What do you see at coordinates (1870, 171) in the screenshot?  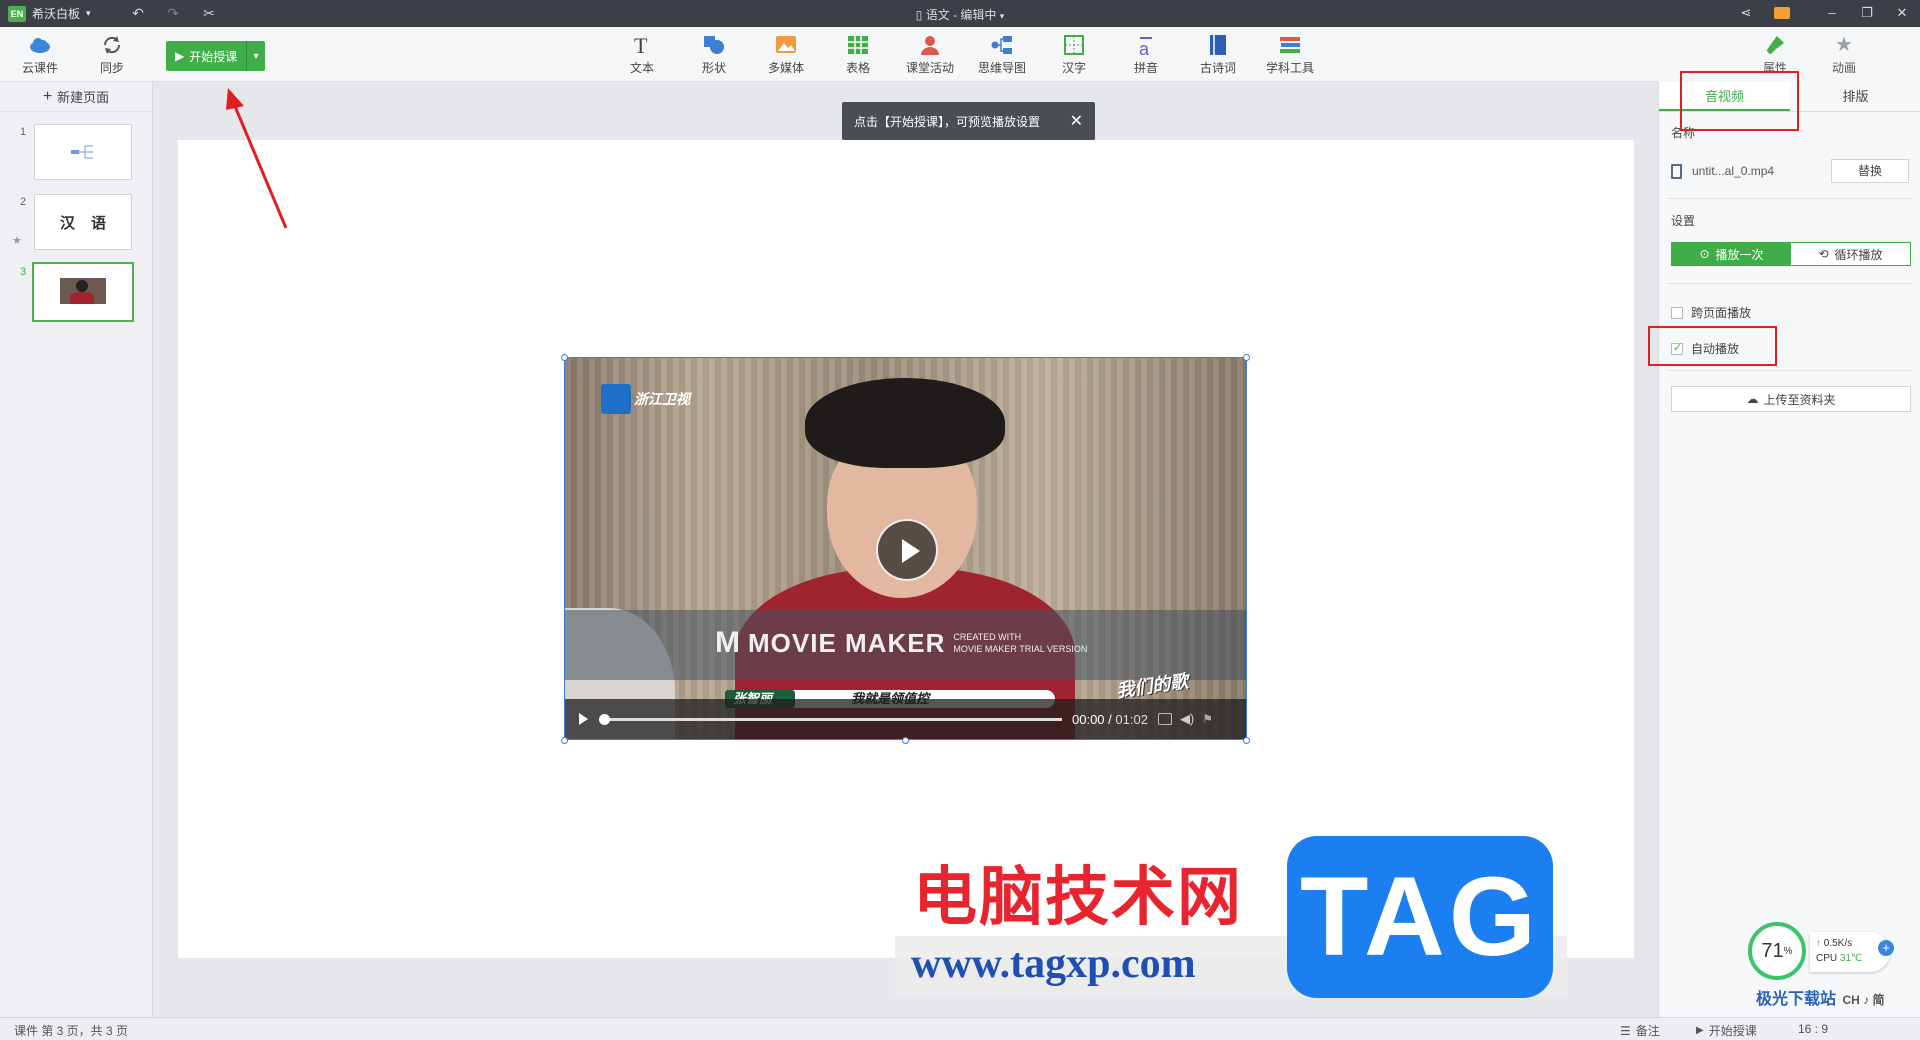 I see `replace-button: 替换` at bounding box center [1870, 171].